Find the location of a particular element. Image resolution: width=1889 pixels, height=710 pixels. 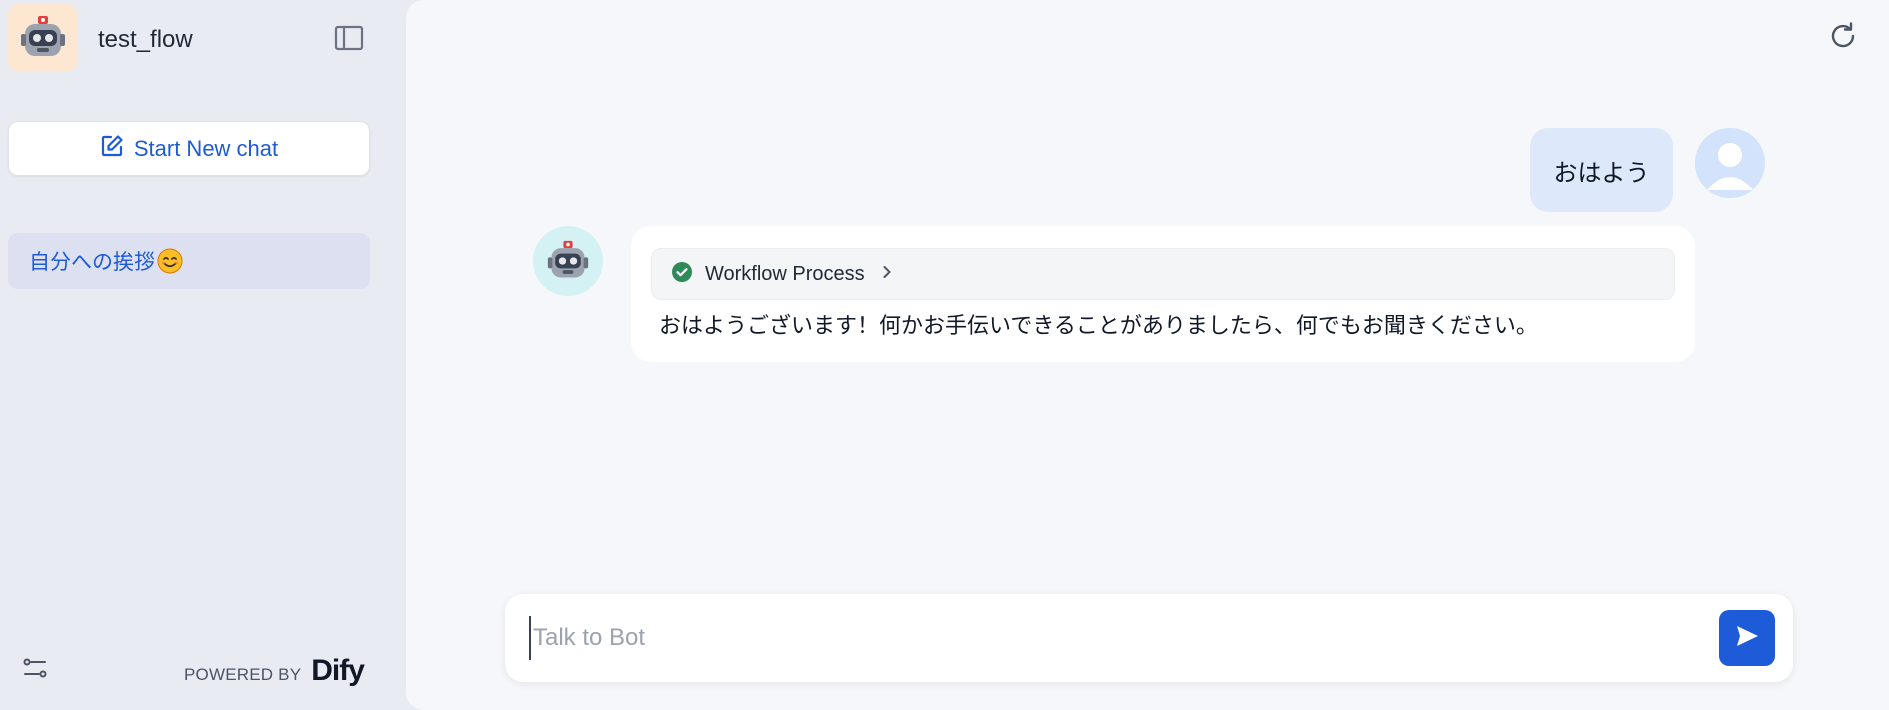

sidebar-collapse-icon is located at coordinates (349, 38).